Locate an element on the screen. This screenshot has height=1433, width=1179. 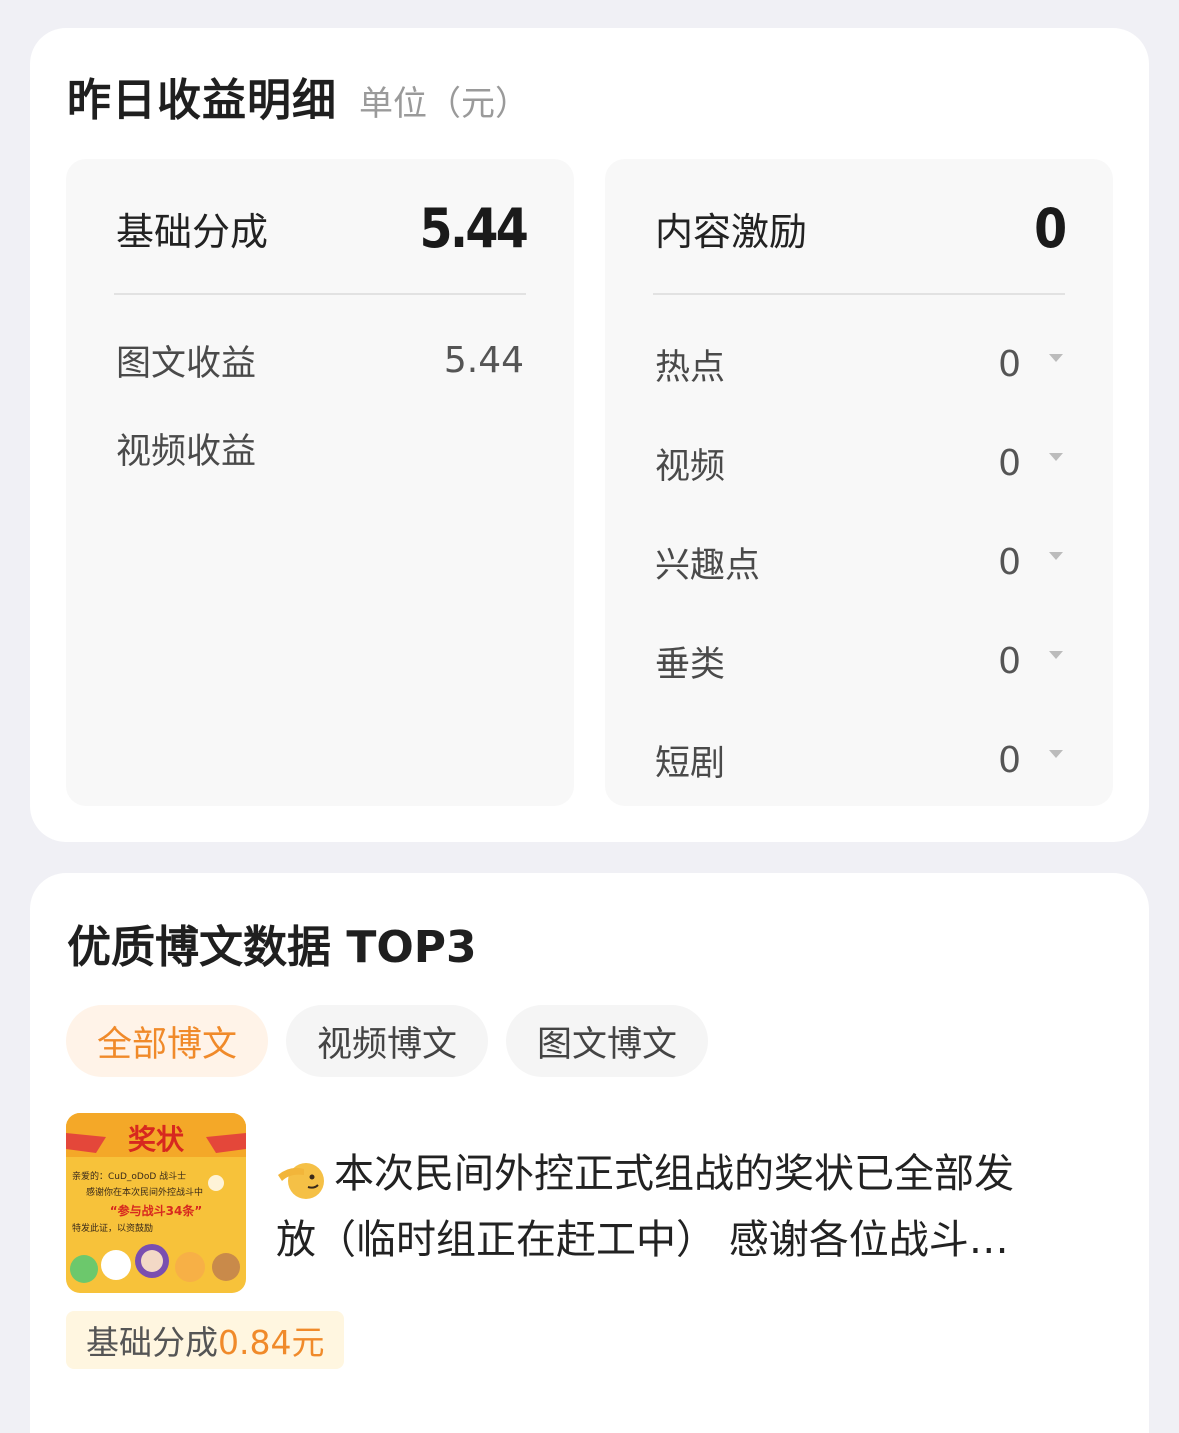
incentive-row-label: 垂类 is located at coordinates (690, 665).